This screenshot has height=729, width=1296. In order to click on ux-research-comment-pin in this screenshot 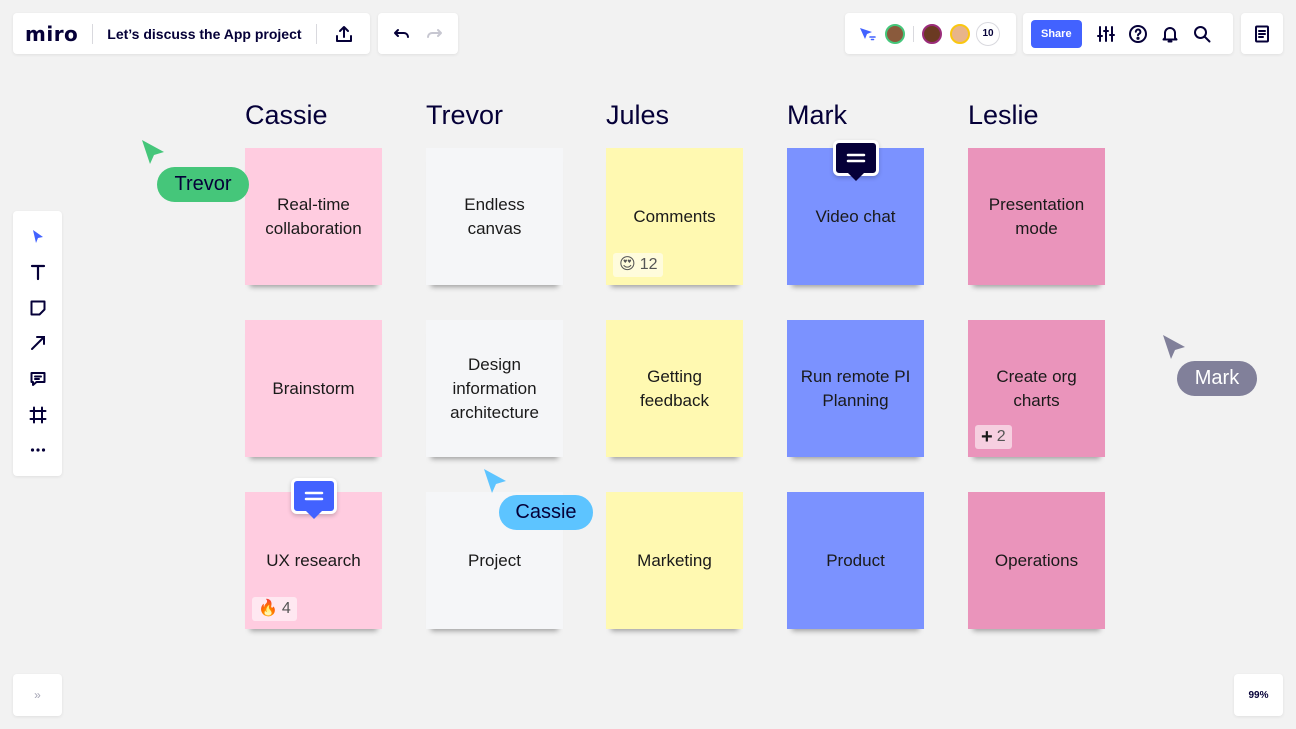, I will do `click(314, 498)`.